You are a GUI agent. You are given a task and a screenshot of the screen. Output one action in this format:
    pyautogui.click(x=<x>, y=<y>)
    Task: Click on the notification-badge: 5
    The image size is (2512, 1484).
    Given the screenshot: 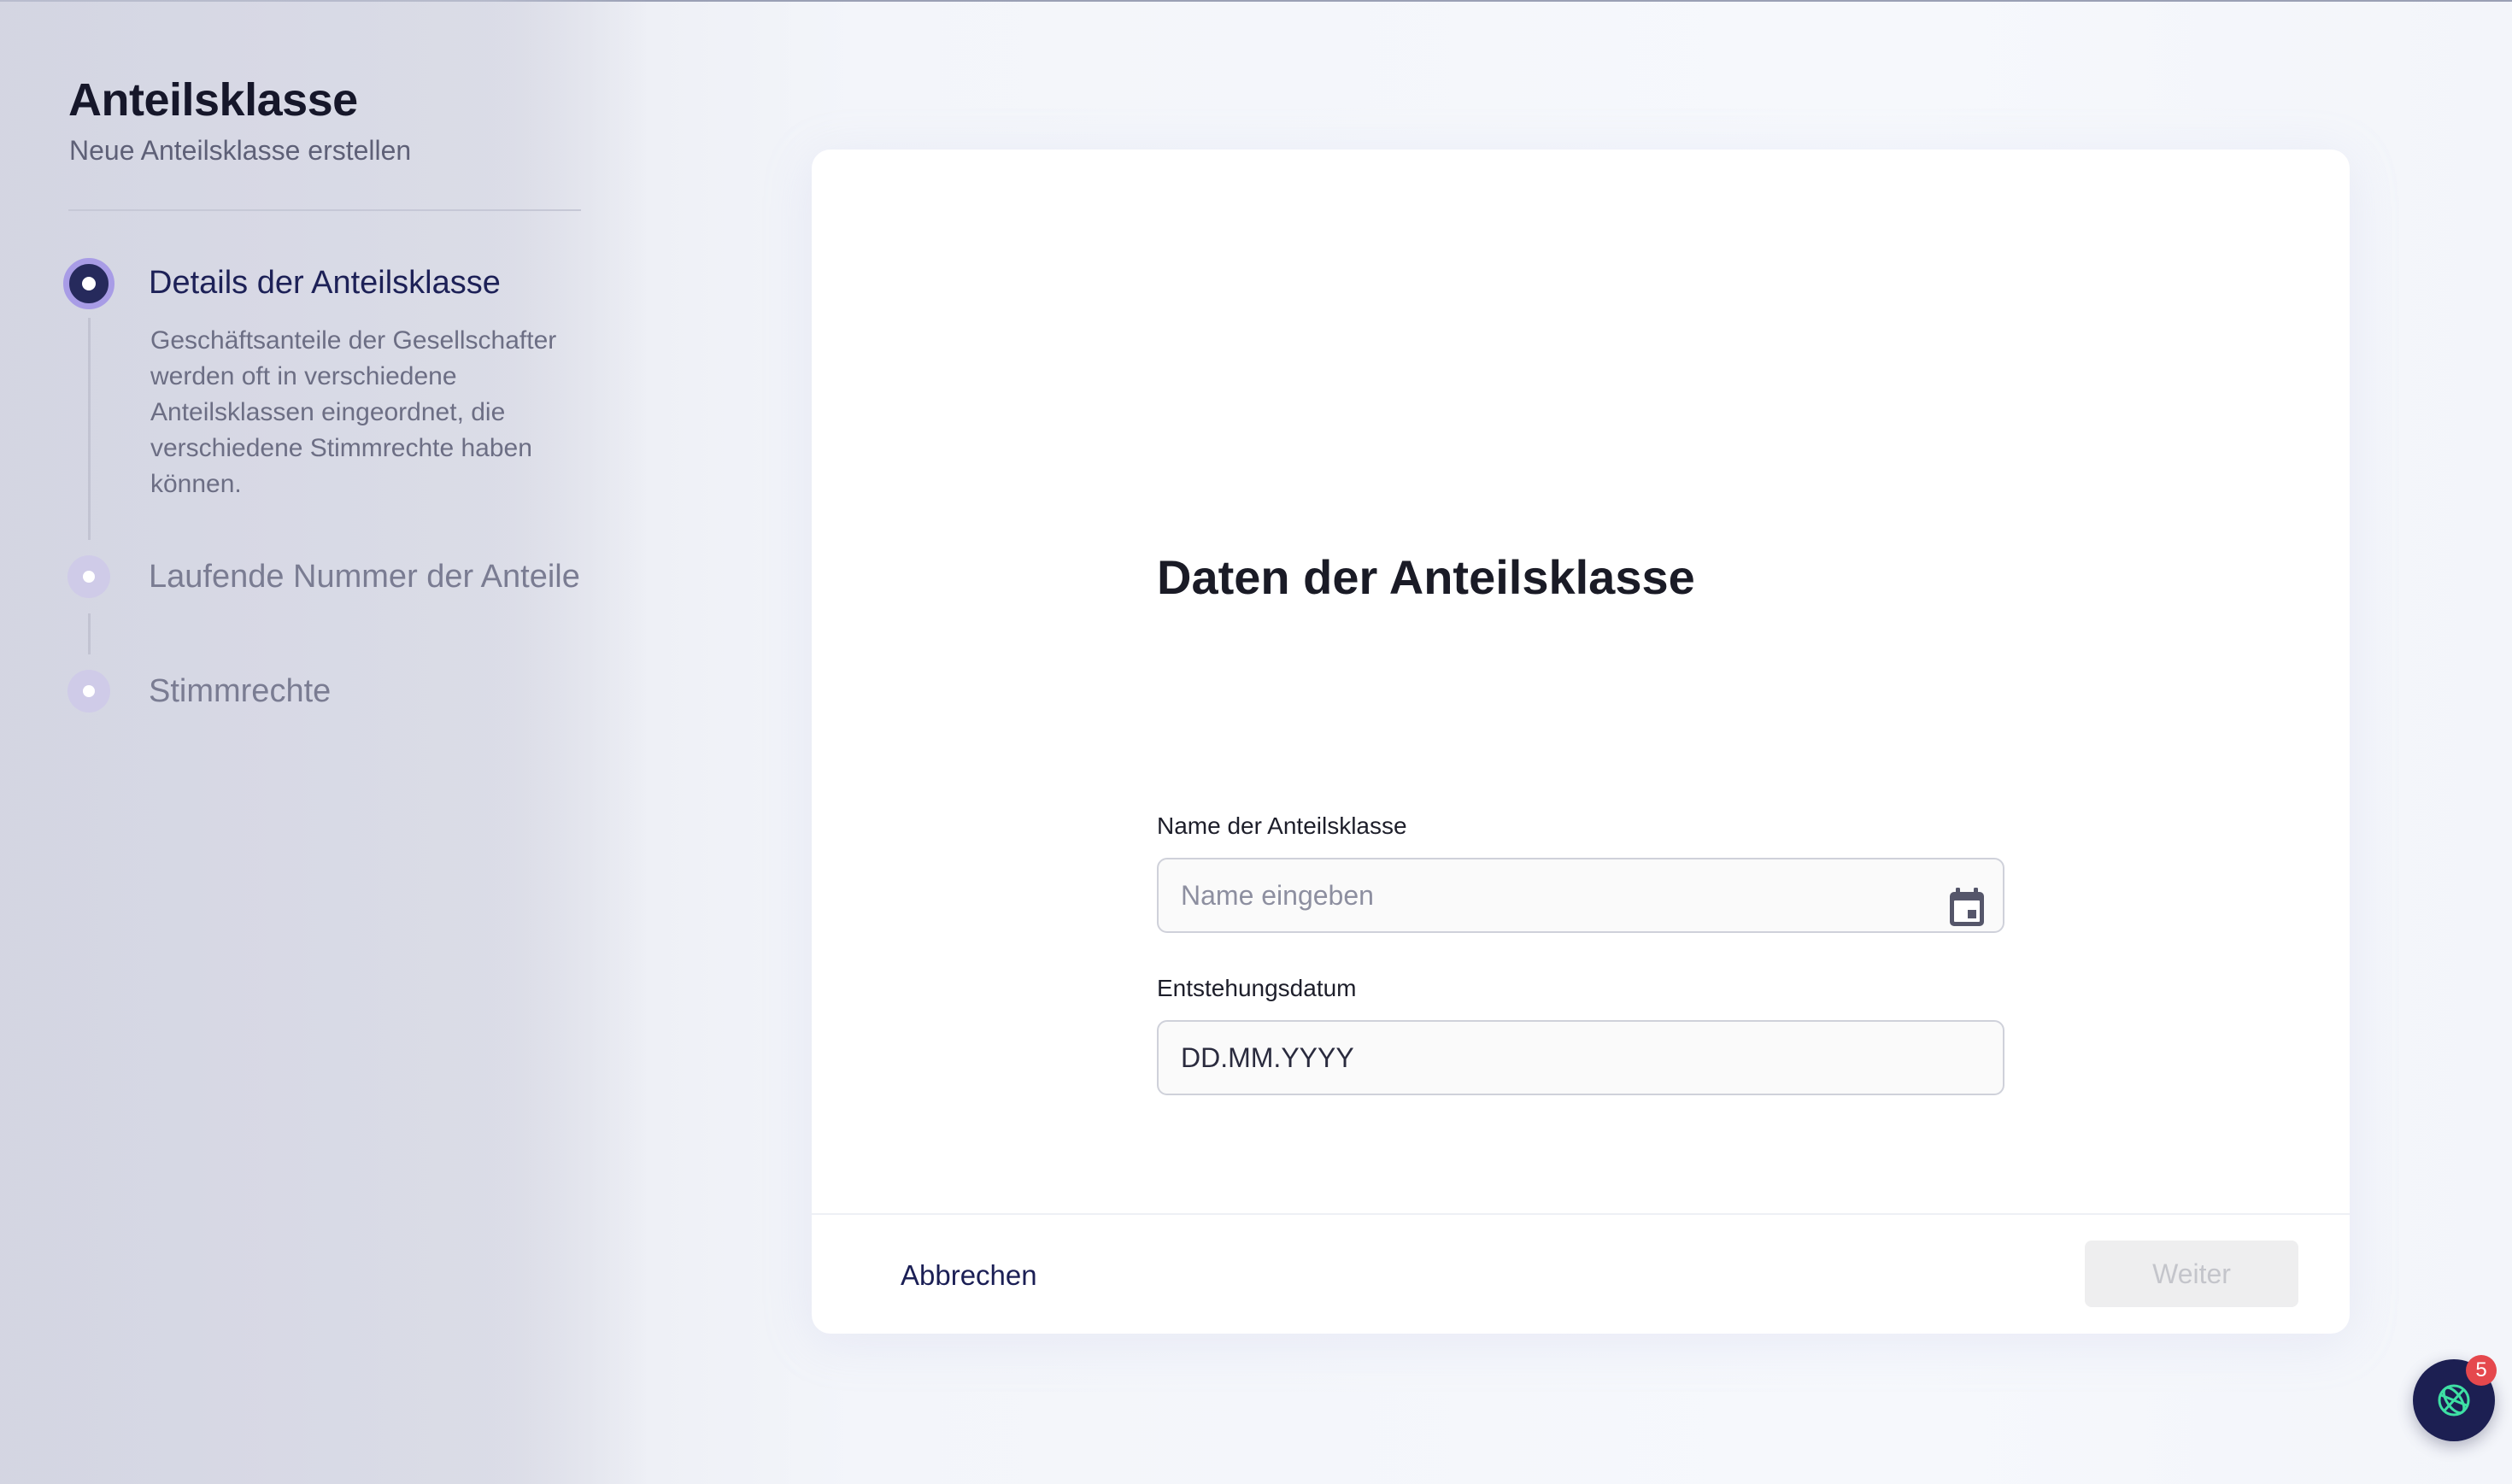 What is the action you would take?
    pyautogui.click(x=2481, y=1370)
    